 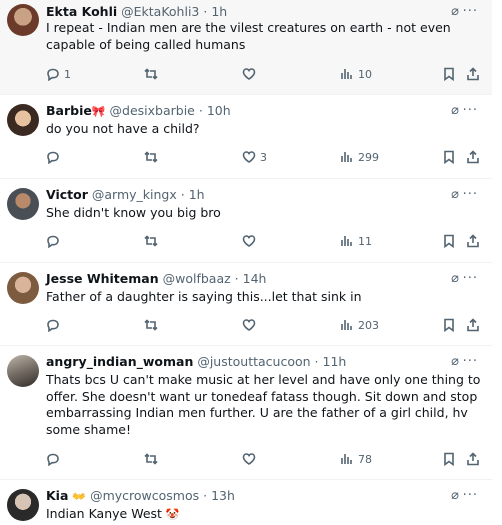 I want to click on tweet-text-container: Indian Kanye West 🤡, so click(x=264, y=515).